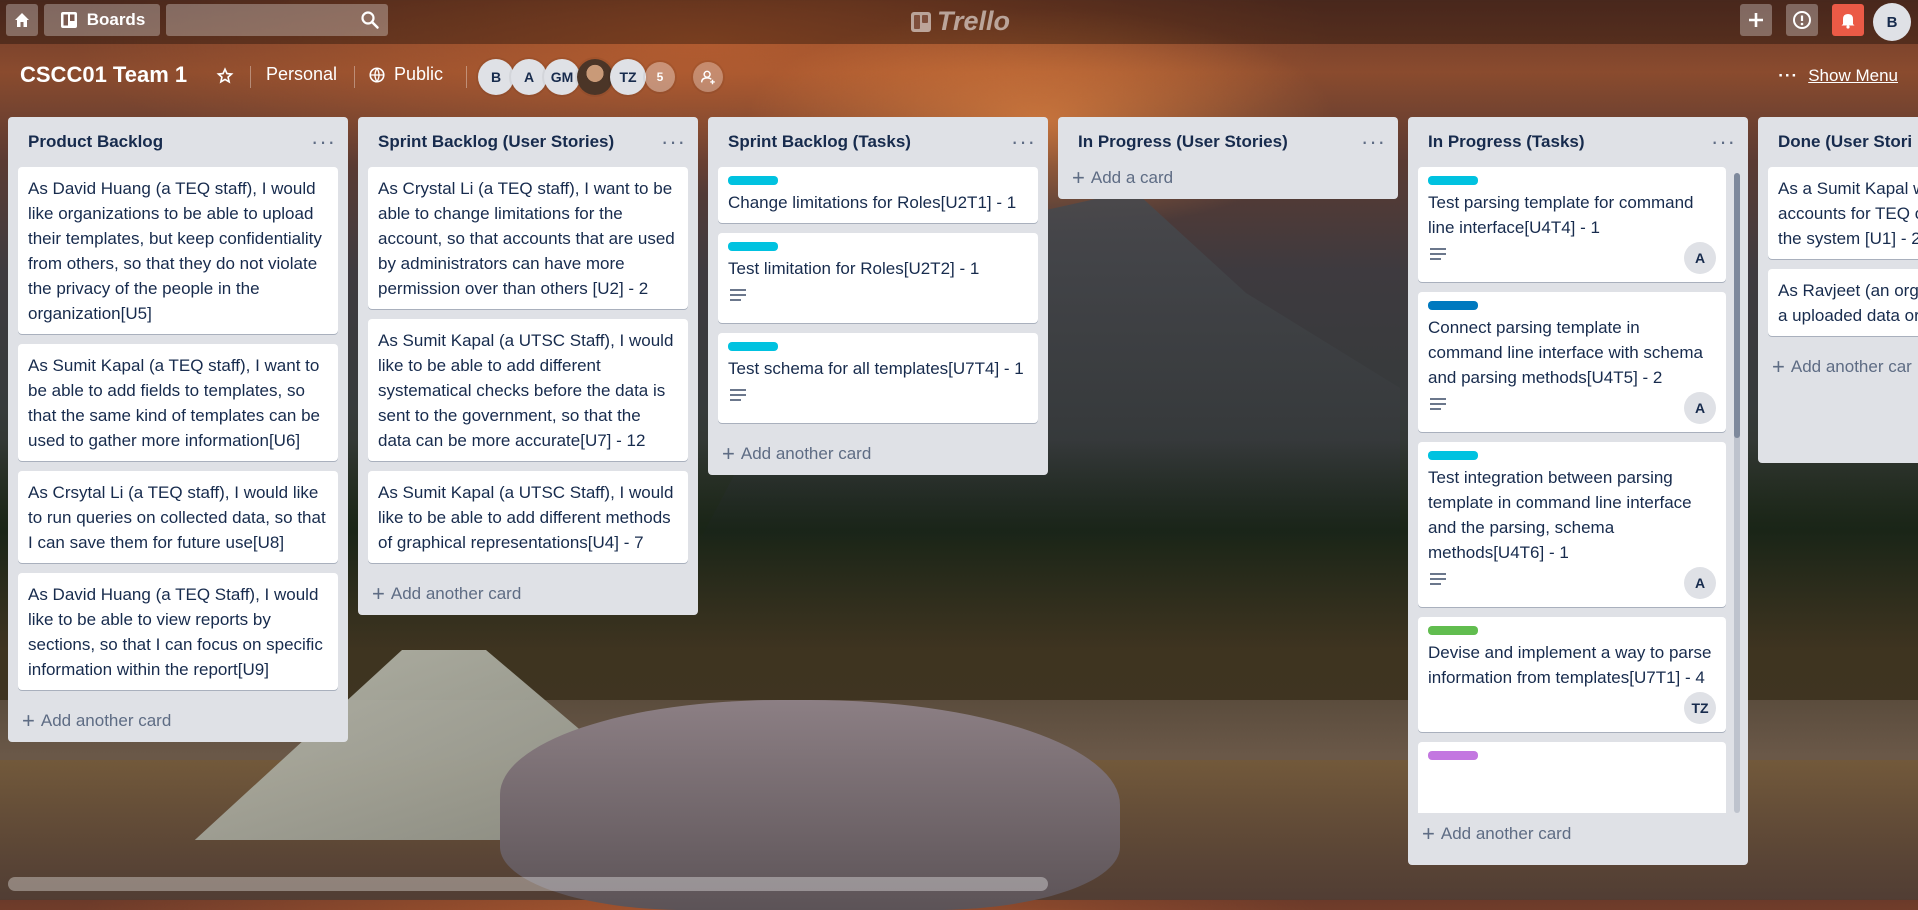 This screenshot has width=1918, height=910. Describe the element at coordinates (872, 202) in the screenshot. I see `card-title: Change limitations for Roles[U2T1] - 1` at that location.